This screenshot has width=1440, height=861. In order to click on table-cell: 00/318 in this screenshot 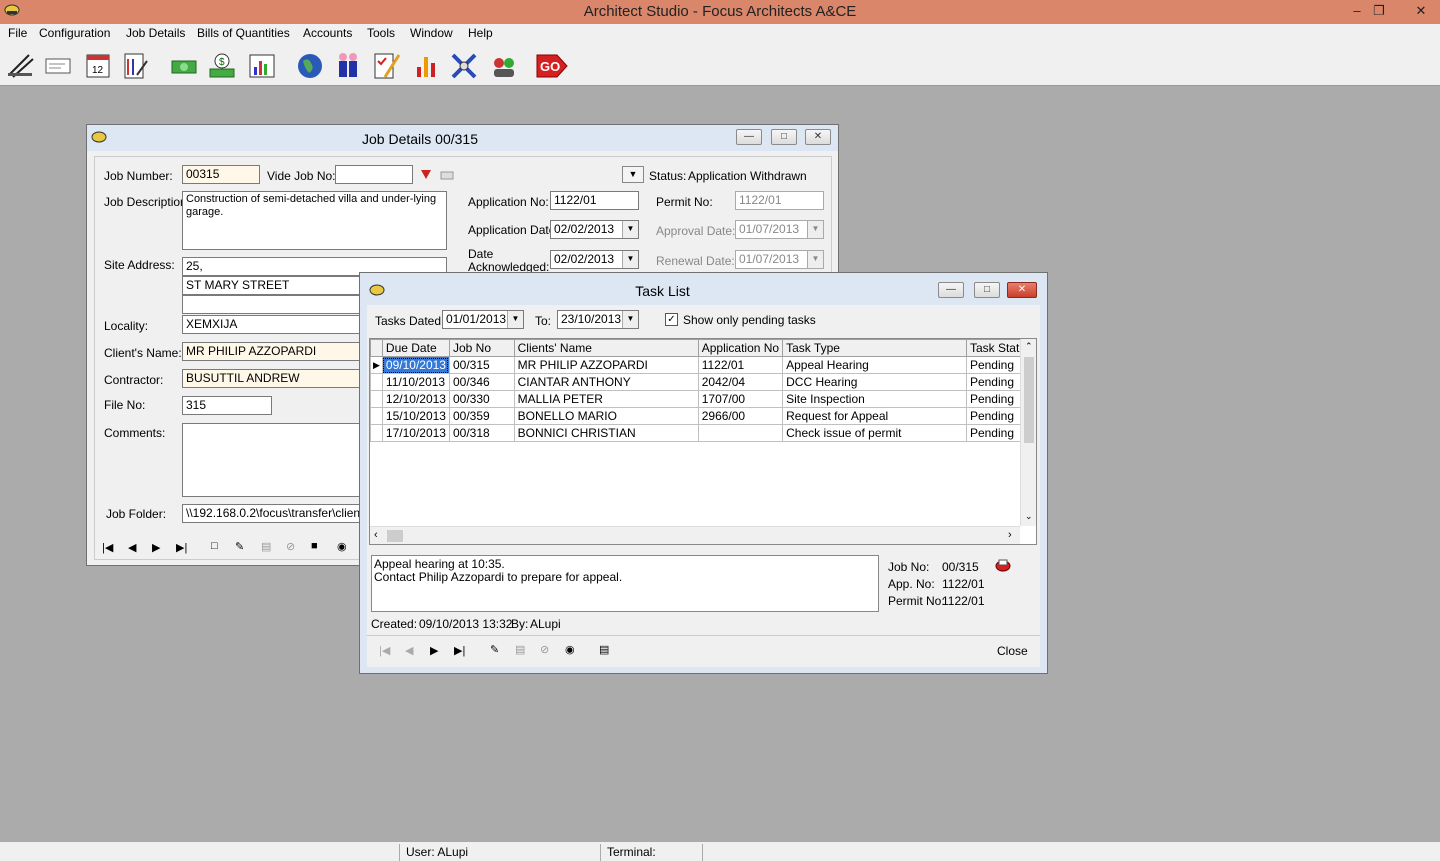, I will do `click(481, 433)`.